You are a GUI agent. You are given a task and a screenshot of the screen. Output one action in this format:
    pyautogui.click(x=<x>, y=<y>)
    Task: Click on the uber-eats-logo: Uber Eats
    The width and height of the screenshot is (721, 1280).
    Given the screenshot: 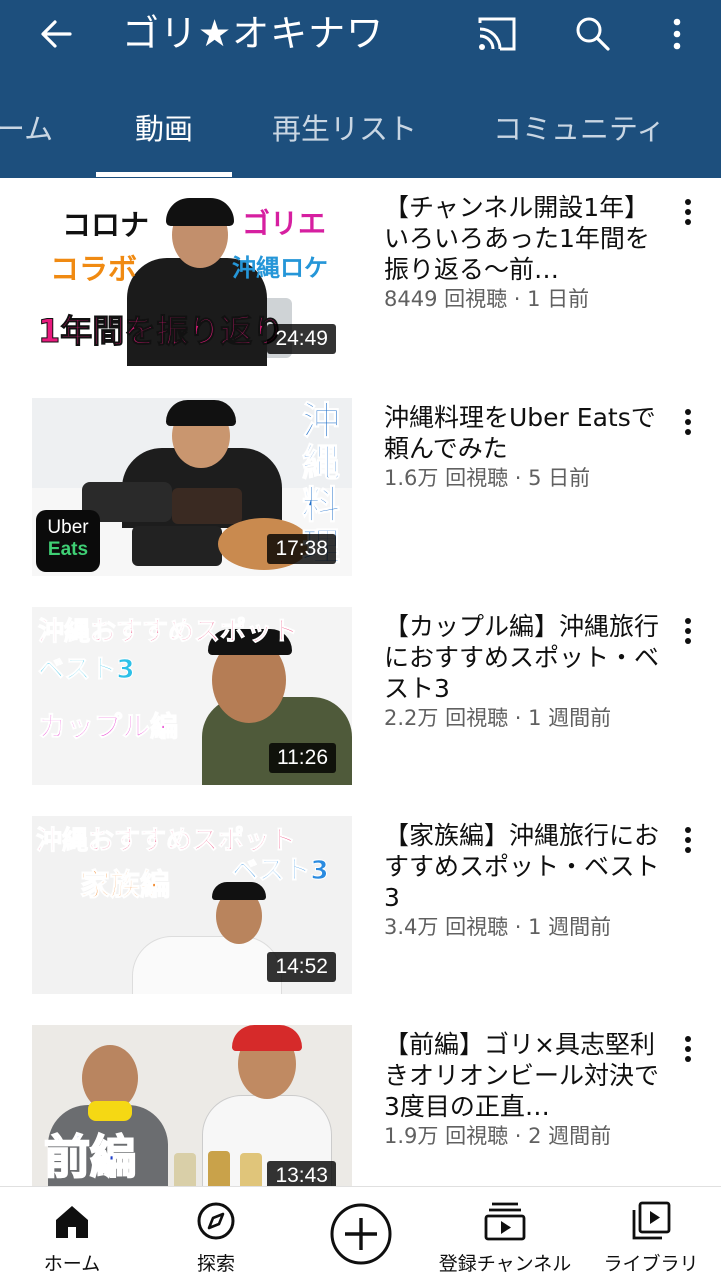 What is the action you would take?
    pyautogui.click(x=68, y=541)
    